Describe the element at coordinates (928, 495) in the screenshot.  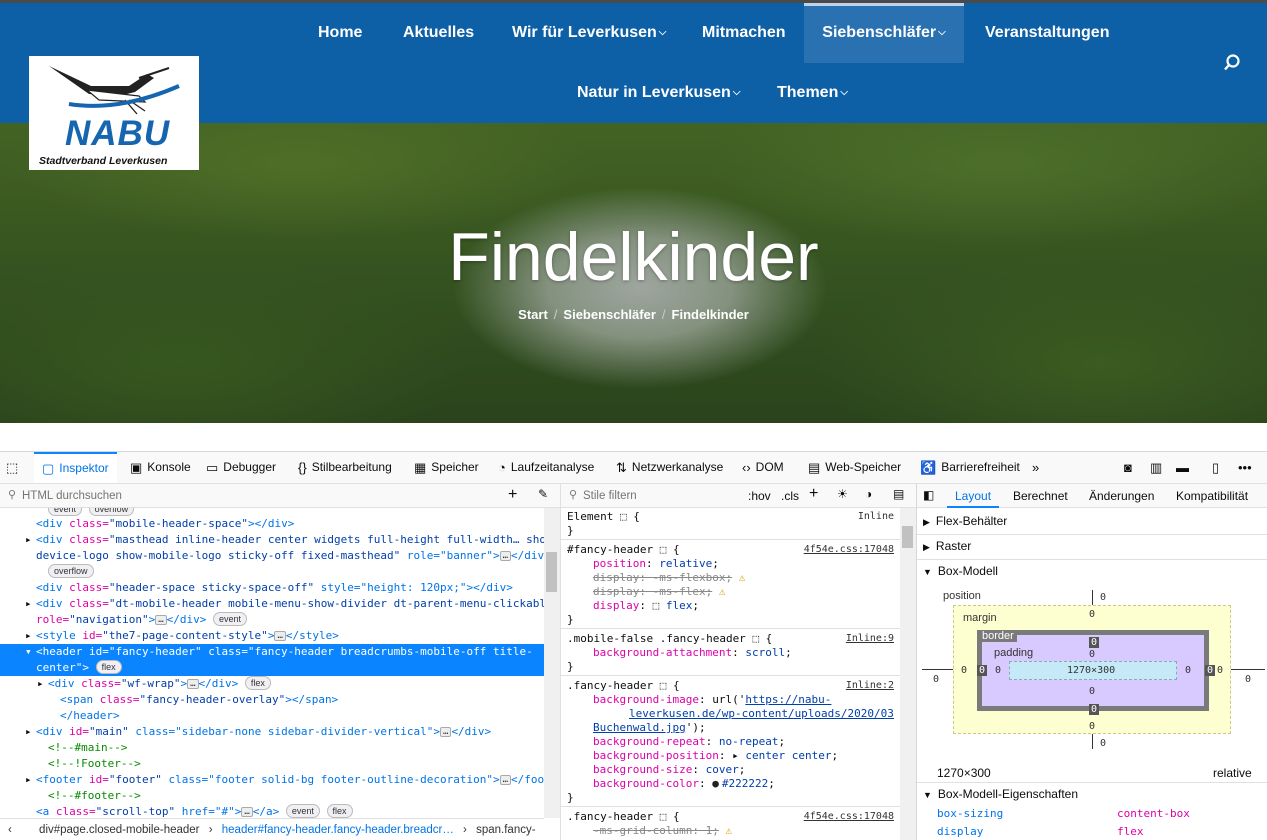
I see `sidebar-toggle-icon: ◧` at that location.